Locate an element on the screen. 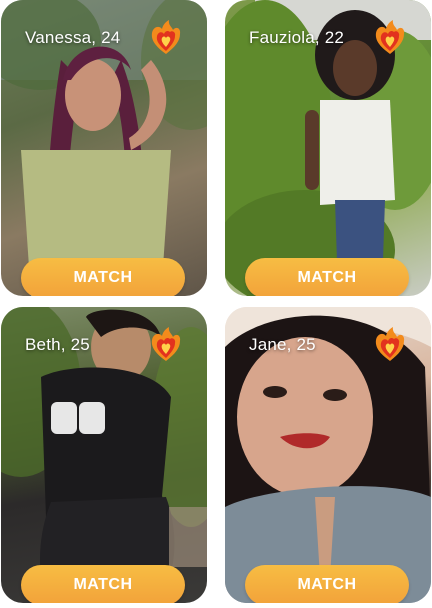  profile-name: Vanessa, 24 is located at coordinates (73, 37).